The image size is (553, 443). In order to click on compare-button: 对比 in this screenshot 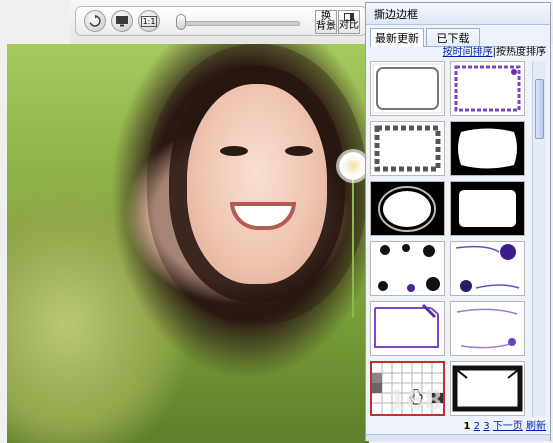, I will do `click(349, 22)`.